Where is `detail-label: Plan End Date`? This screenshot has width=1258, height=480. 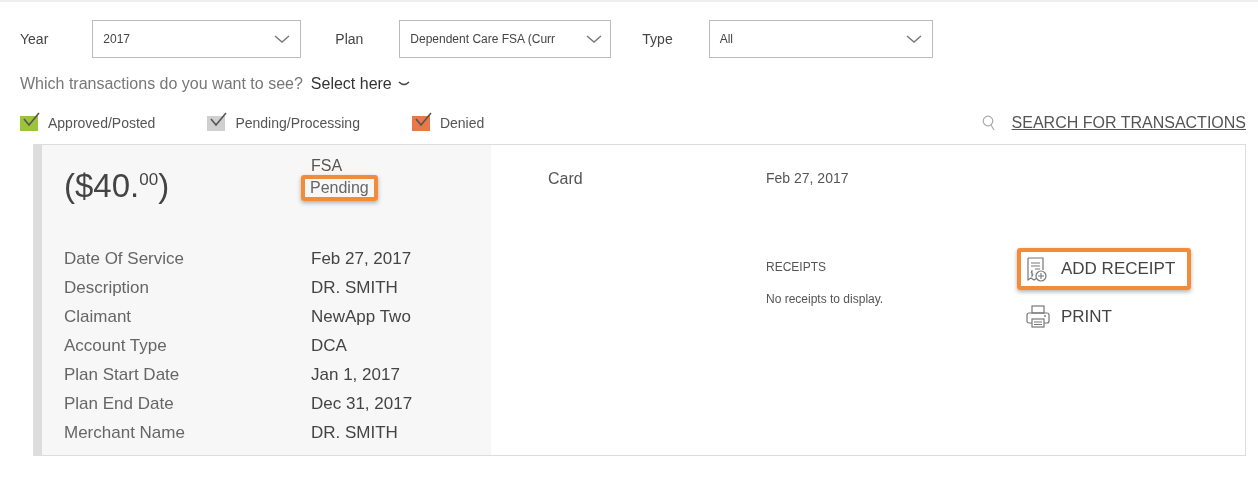
detail-label: Plan End Date is located at coordinates (119, 404).